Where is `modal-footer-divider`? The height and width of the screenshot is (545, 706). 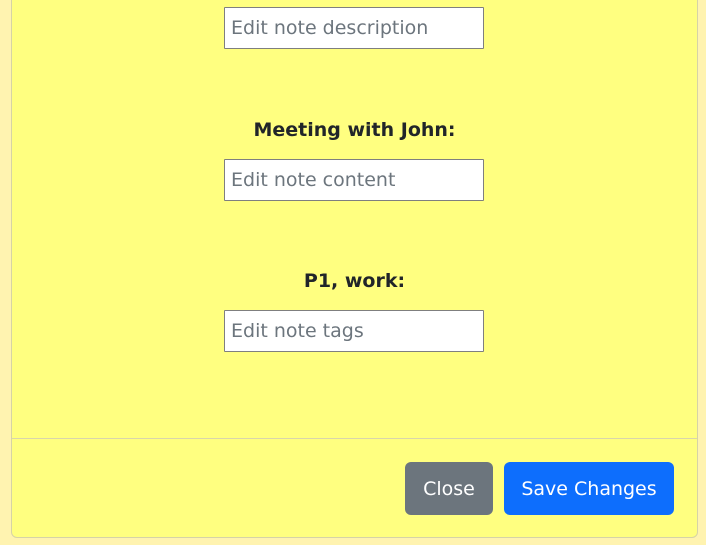
modal-footer-divider is located at coordinates (354, 438).